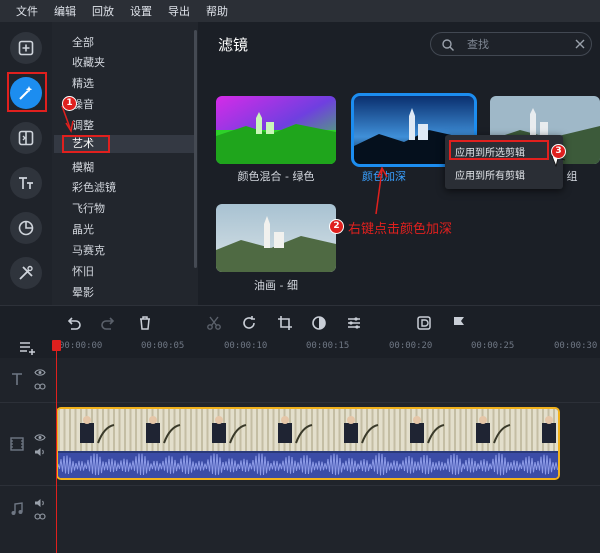 This screenshot has width=600, height=553. Describe the element at coordinates (490, 151) in the screenshot. I see `menu-item-apply-to-selected-clips: 应用到所选剪辑` at that location.